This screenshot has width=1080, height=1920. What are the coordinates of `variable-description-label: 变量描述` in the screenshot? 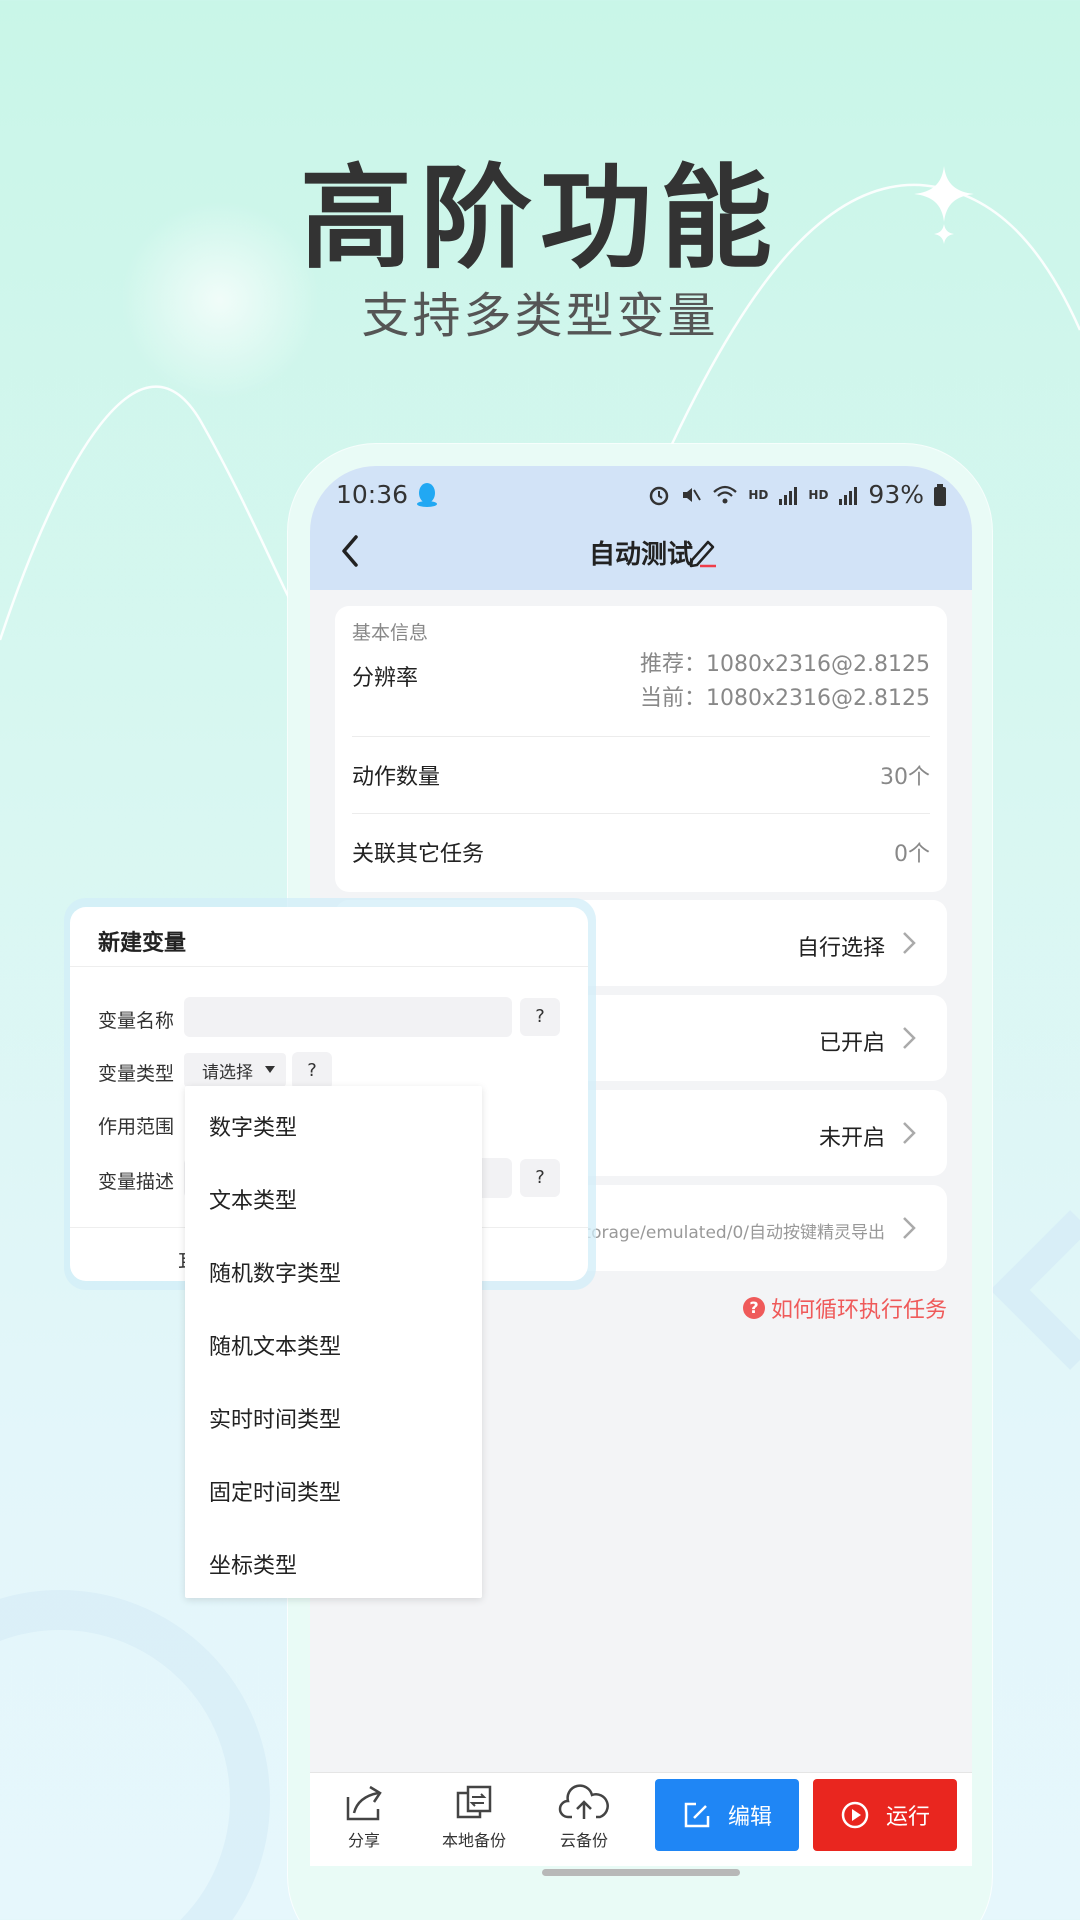 It's located at (136, 1182).